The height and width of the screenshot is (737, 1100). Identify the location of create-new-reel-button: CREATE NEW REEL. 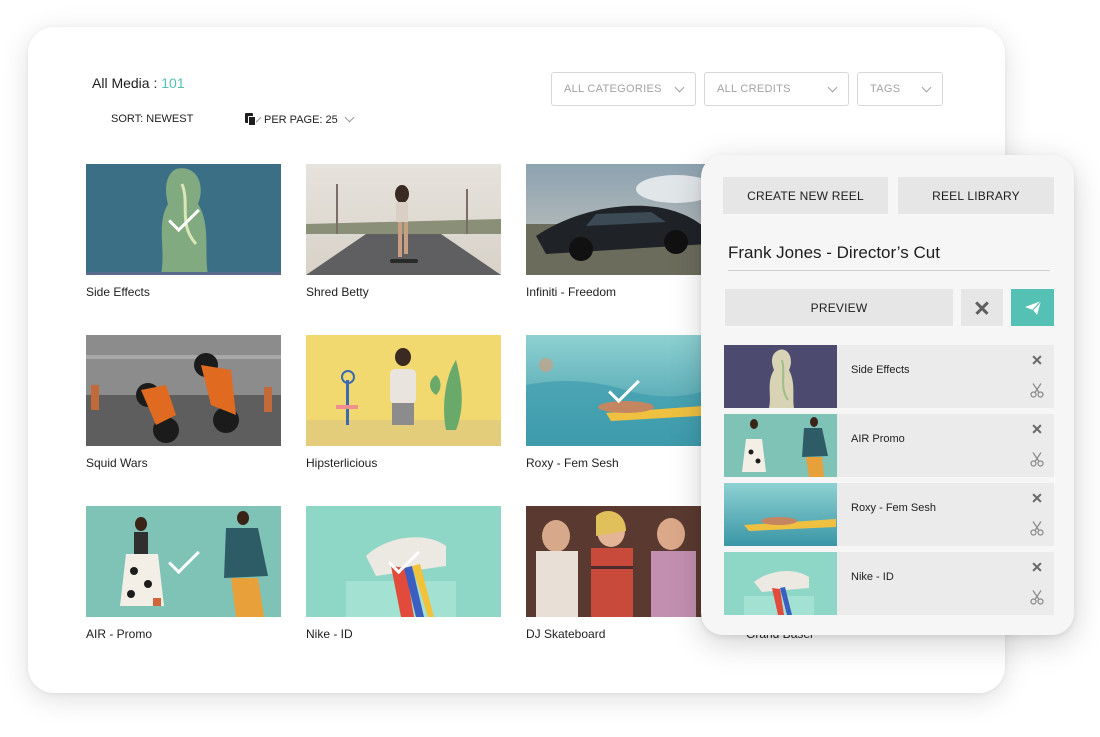
(805, 195).